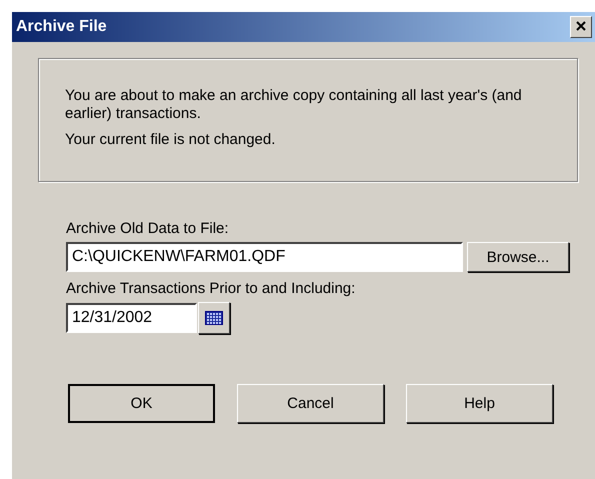 The height and width of the screenshot is (479, 595). Describe the element at coordinates (294, 105) in the screenshot. I see `info-text: You are about to make an archive copy containing all last year's (and earlier) transactions.` at that location.